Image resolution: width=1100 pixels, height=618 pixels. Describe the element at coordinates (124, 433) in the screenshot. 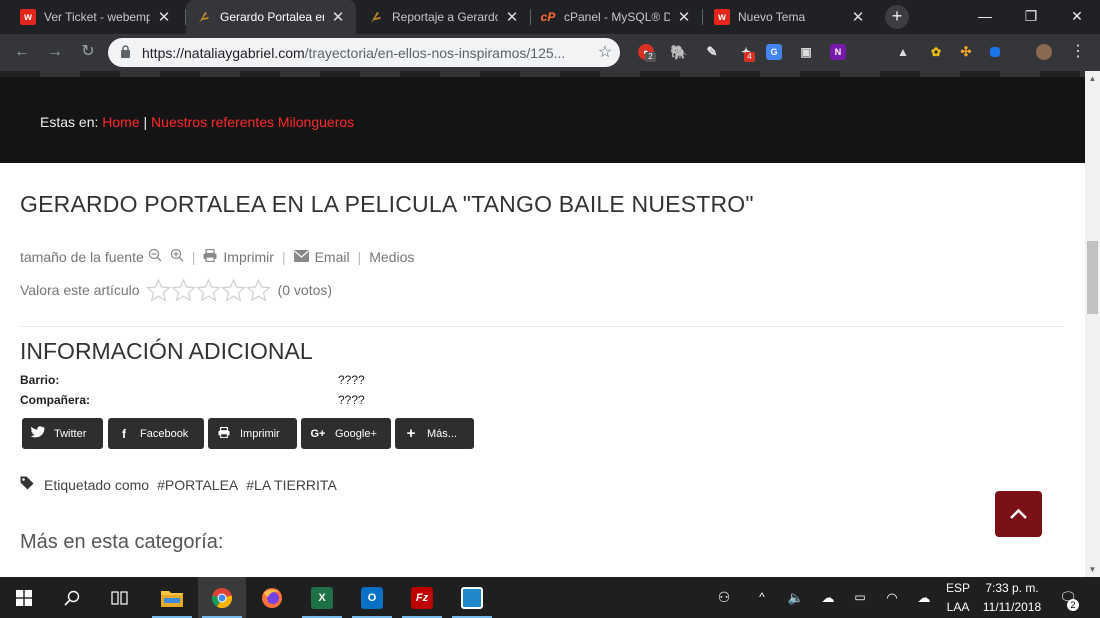

I see `facebook-icon: f` at that location.